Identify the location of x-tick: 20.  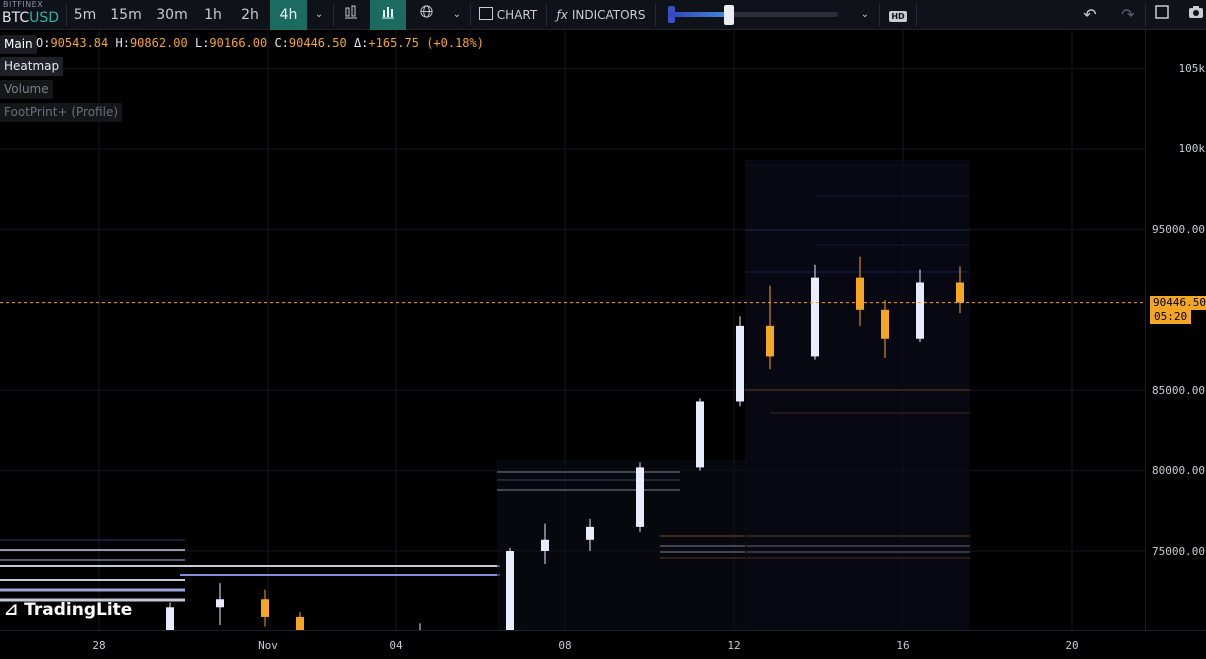
(1072, 645).